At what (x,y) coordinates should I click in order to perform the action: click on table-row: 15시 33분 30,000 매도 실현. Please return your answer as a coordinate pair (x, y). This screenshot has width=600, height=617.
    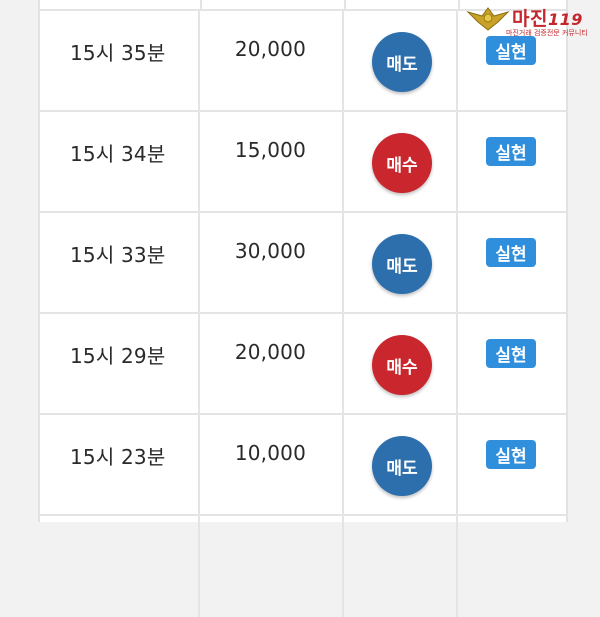
    Looking at the image, I should click on (303, 263).